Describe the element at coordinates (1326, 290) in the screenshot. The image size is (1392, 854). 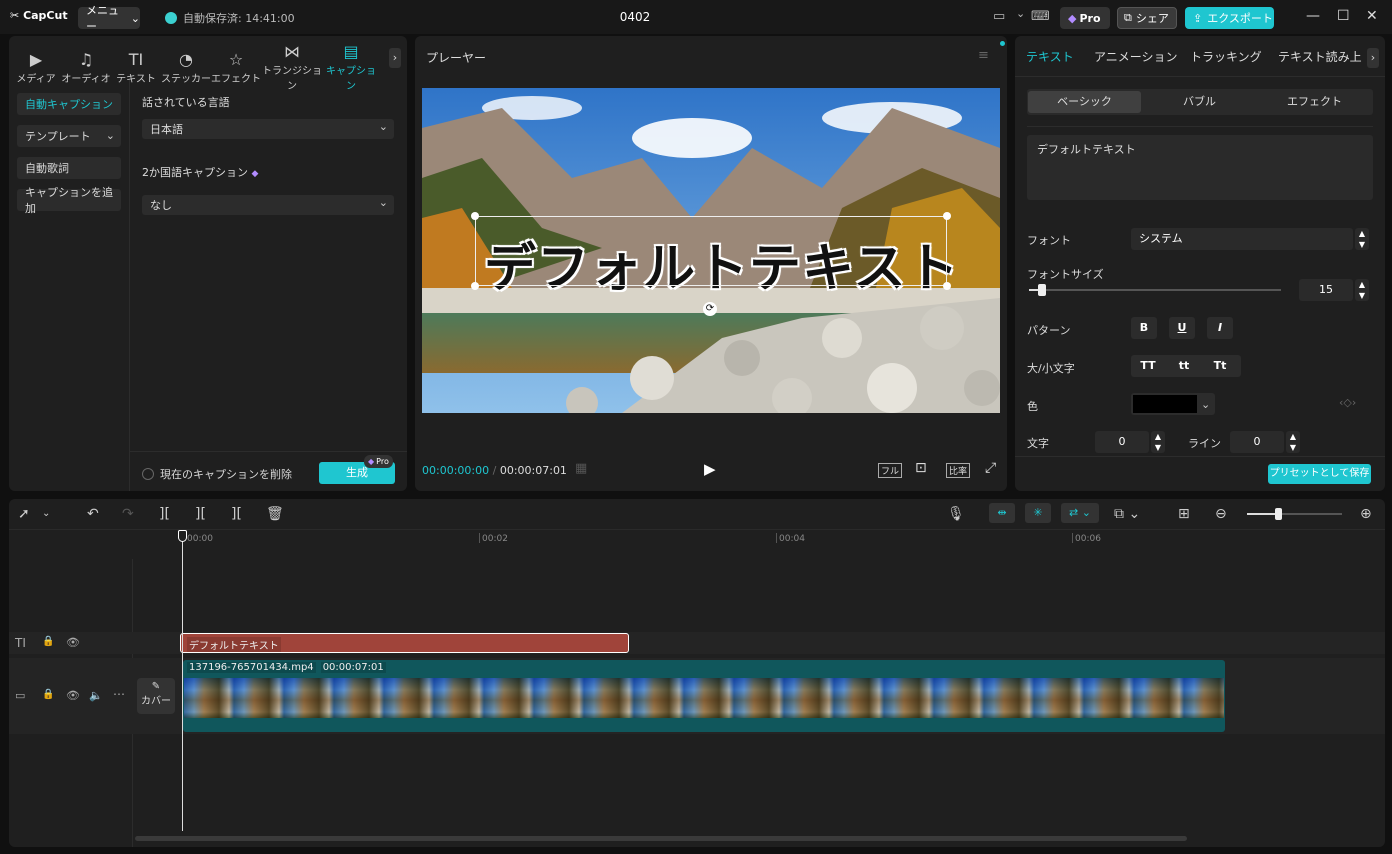
I see `font-size-input: 15` at that location.